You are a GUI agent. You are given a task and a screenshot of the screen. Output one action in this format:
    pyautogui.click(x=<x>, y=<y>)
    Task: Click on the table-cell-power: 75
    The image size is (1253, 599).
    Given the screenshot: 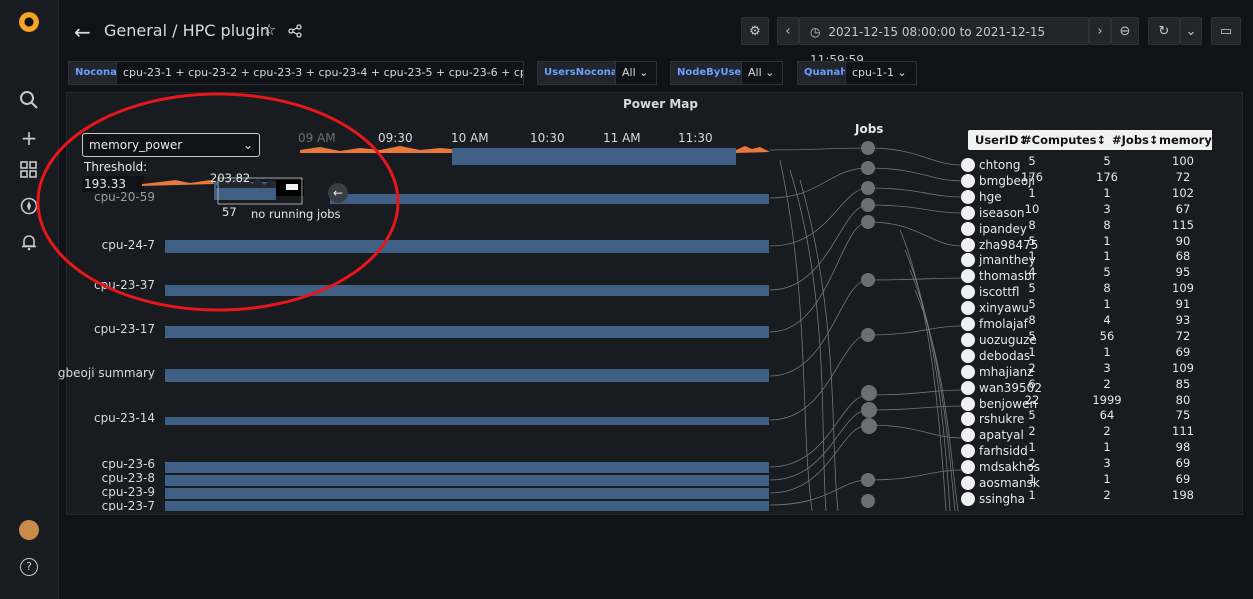 What is the action you would take?
    pyautogui.click(x=1183, y=415)
    